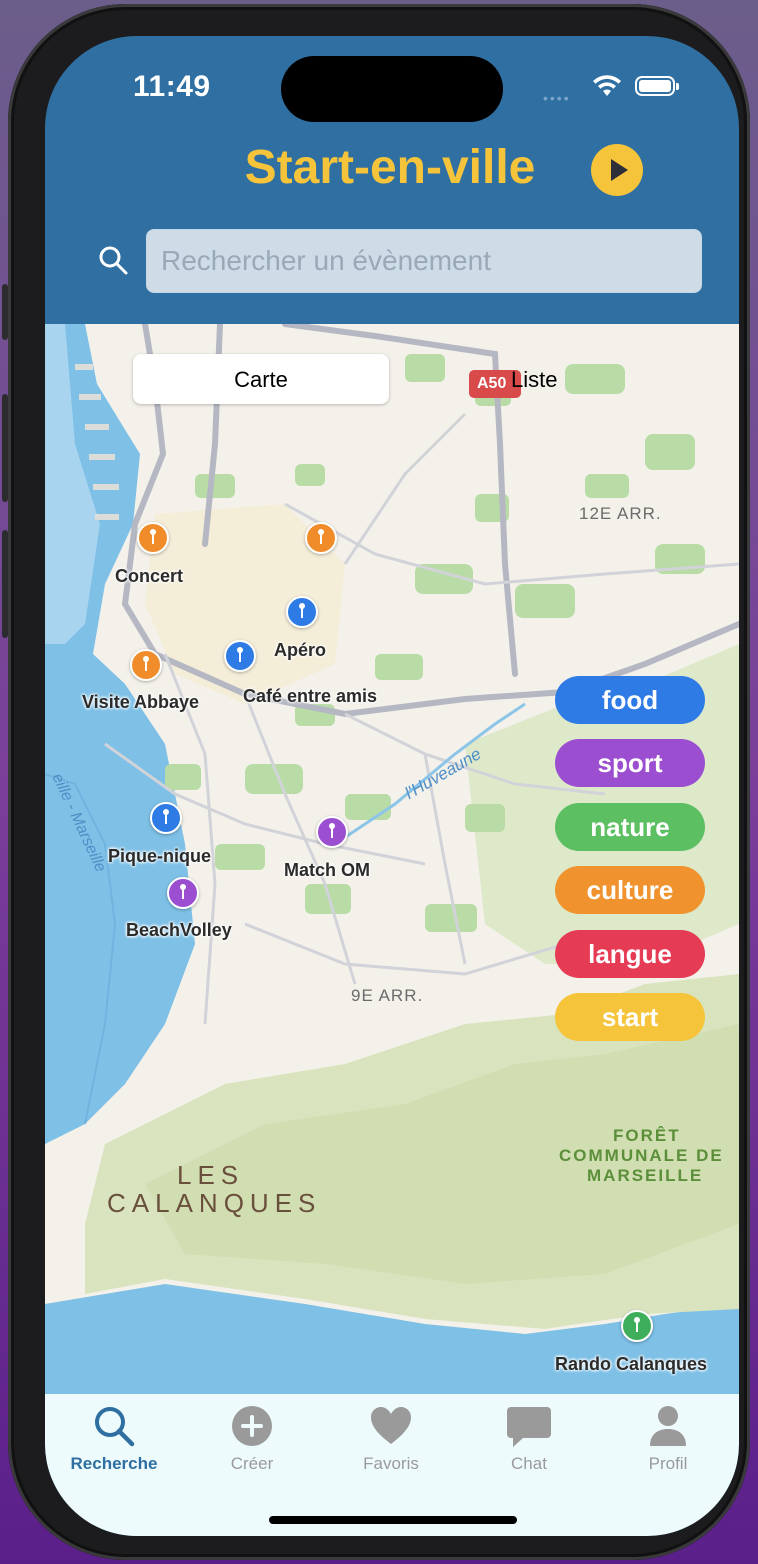 This screenshot has width=758, height=1564. Describe the element at coordinates (321, 538) in the screenshot. I see `event-pin-unlabeled` at that location.